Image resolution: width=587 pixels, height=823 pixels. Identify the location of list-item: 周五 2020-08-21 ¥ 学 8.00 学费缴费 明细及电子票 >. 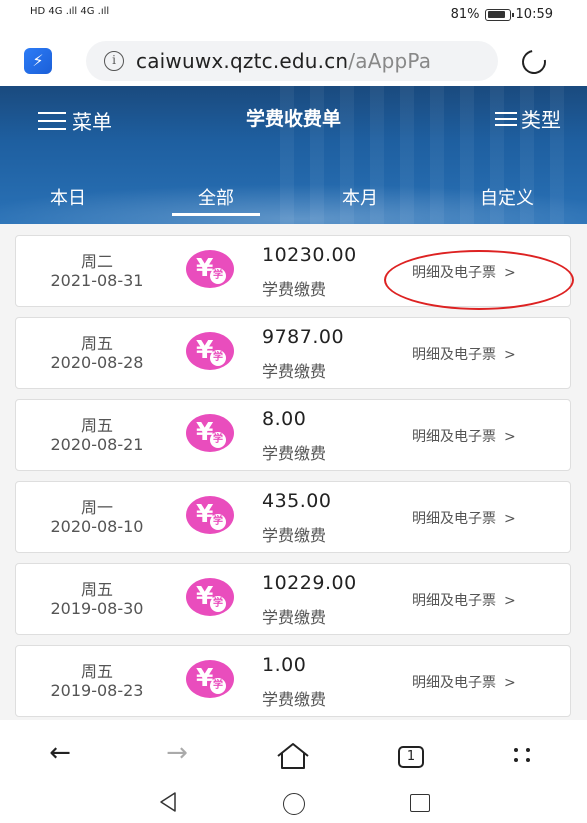
(293, 435).